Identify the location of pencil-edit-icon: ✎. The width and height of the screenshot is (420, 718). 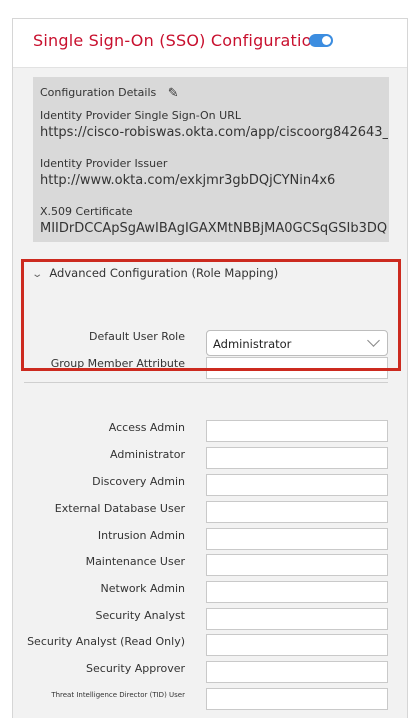
(173, 93).